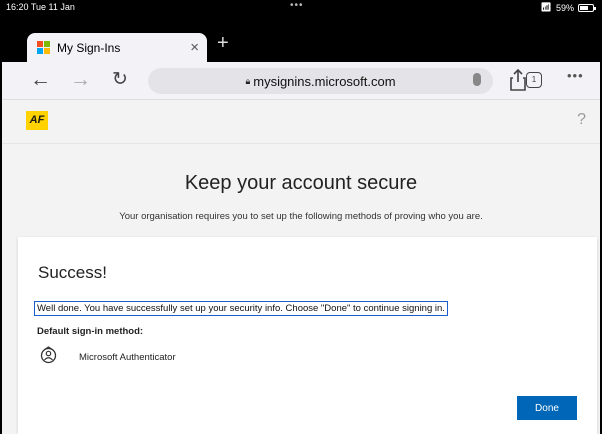 This screenshot has width=602, height=434. Describe the element at coordinates (127, 357) in the screenshot. I see `authenticator-label: Microsoft Authenticator` at that location.